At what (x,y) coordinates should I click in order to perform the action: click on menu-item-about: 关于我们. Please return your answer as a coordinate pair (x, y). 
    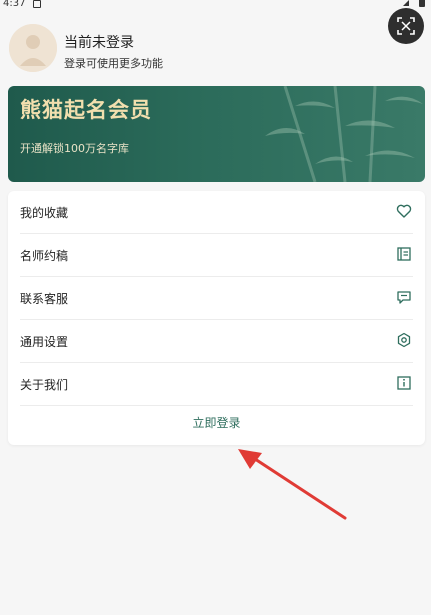
    Looking at the image, I should click on (216, 384).